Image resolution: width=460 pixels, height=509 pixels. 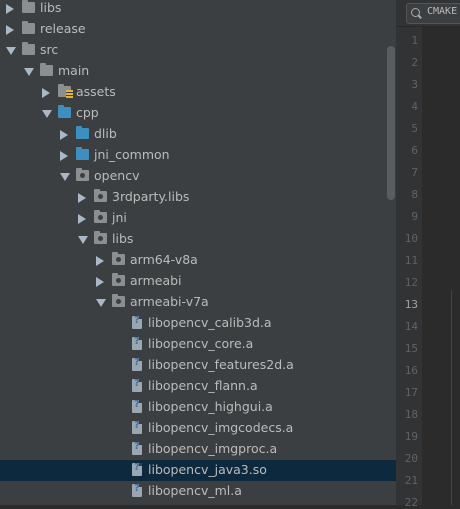 What do you see at coordinates (391, 123) in the screenshot?
I see `project-tree-scrollbar` at bounding box center [391, 123].